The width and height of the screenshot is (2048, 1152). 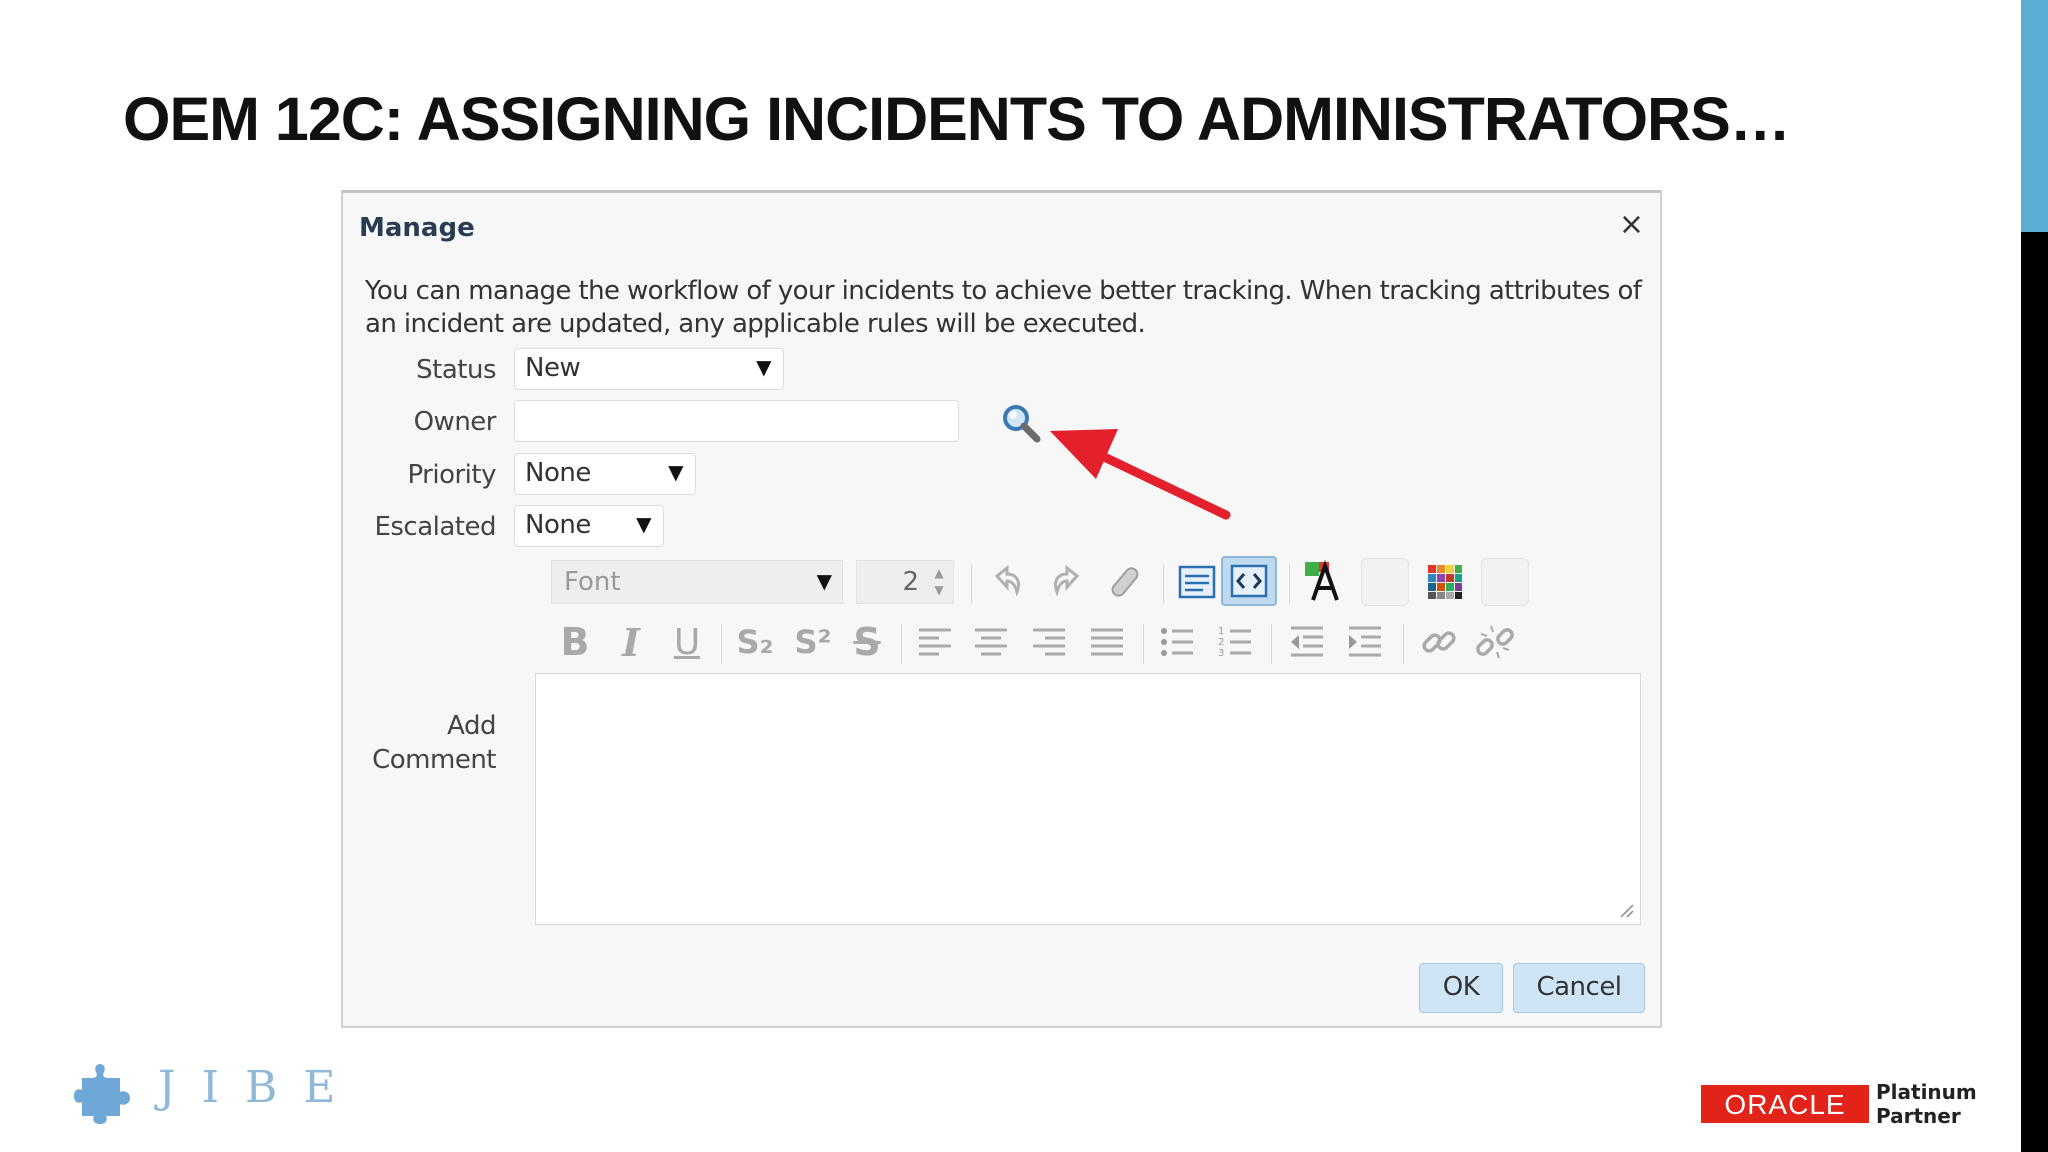 What do you see at coordinates (605, 474) in the screenshot?
I see `priority-select: None ▼` at bounding box center [605, 474].